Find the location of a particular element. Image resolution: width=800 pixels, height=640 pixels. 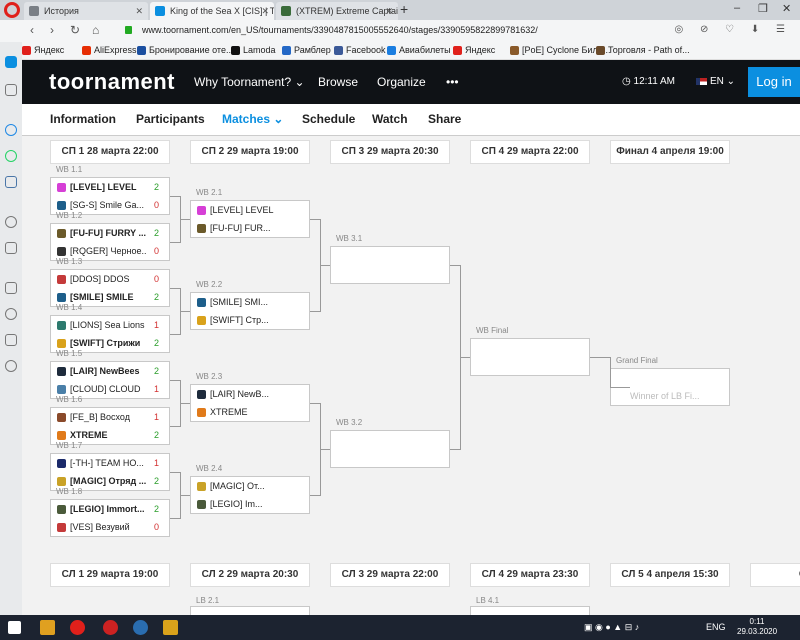

team-row: [DDOS] DDOS 0 is located at coordinates (110, 279).